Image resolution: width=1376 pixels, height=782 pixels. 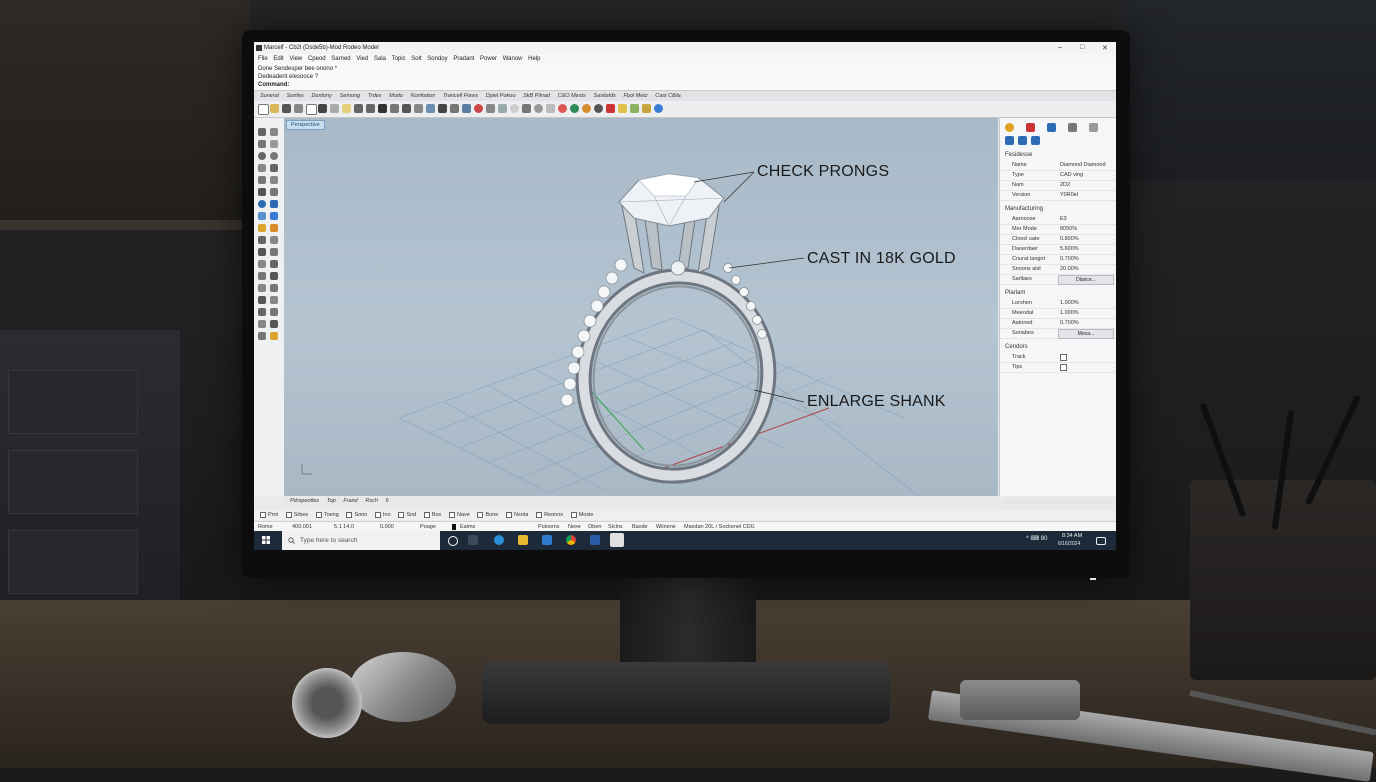 What do you see at coordinates (317, 59) in the screenshot?
I see `menu-item: Cpeod` at bounding box center [317, 59].